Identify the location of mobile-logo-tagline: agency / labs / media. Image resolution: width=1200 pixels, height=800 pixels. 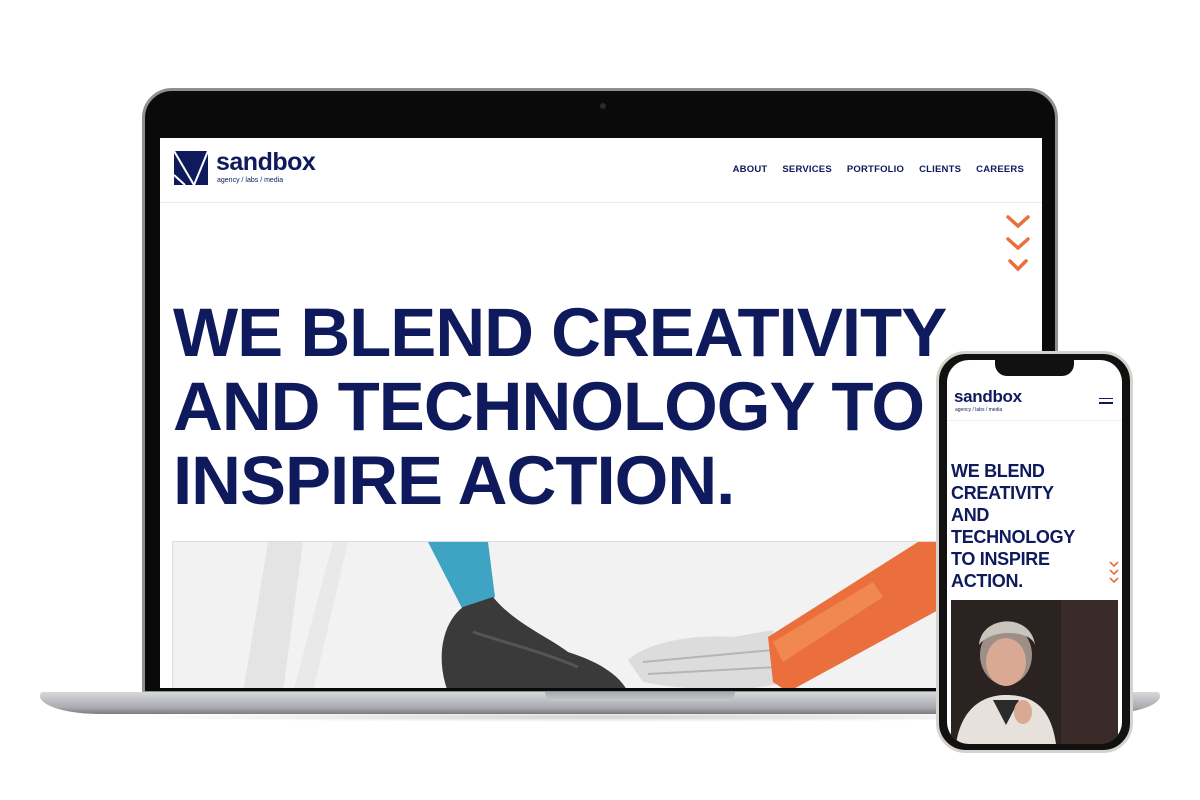
(979, 410).